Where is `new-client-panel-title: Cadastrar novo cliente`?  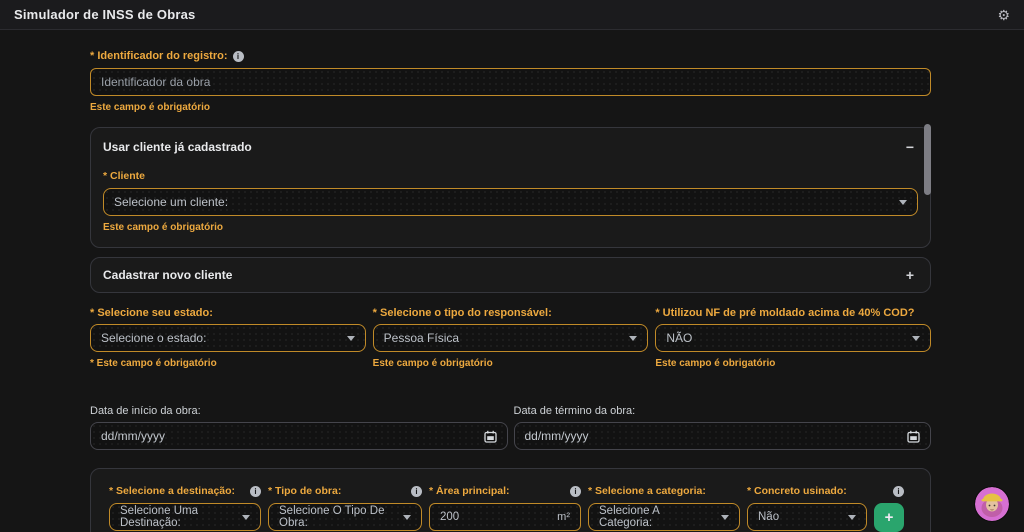
new-client-panel-title: Cadastrar novo cliente is located at coordinates (168, 275).